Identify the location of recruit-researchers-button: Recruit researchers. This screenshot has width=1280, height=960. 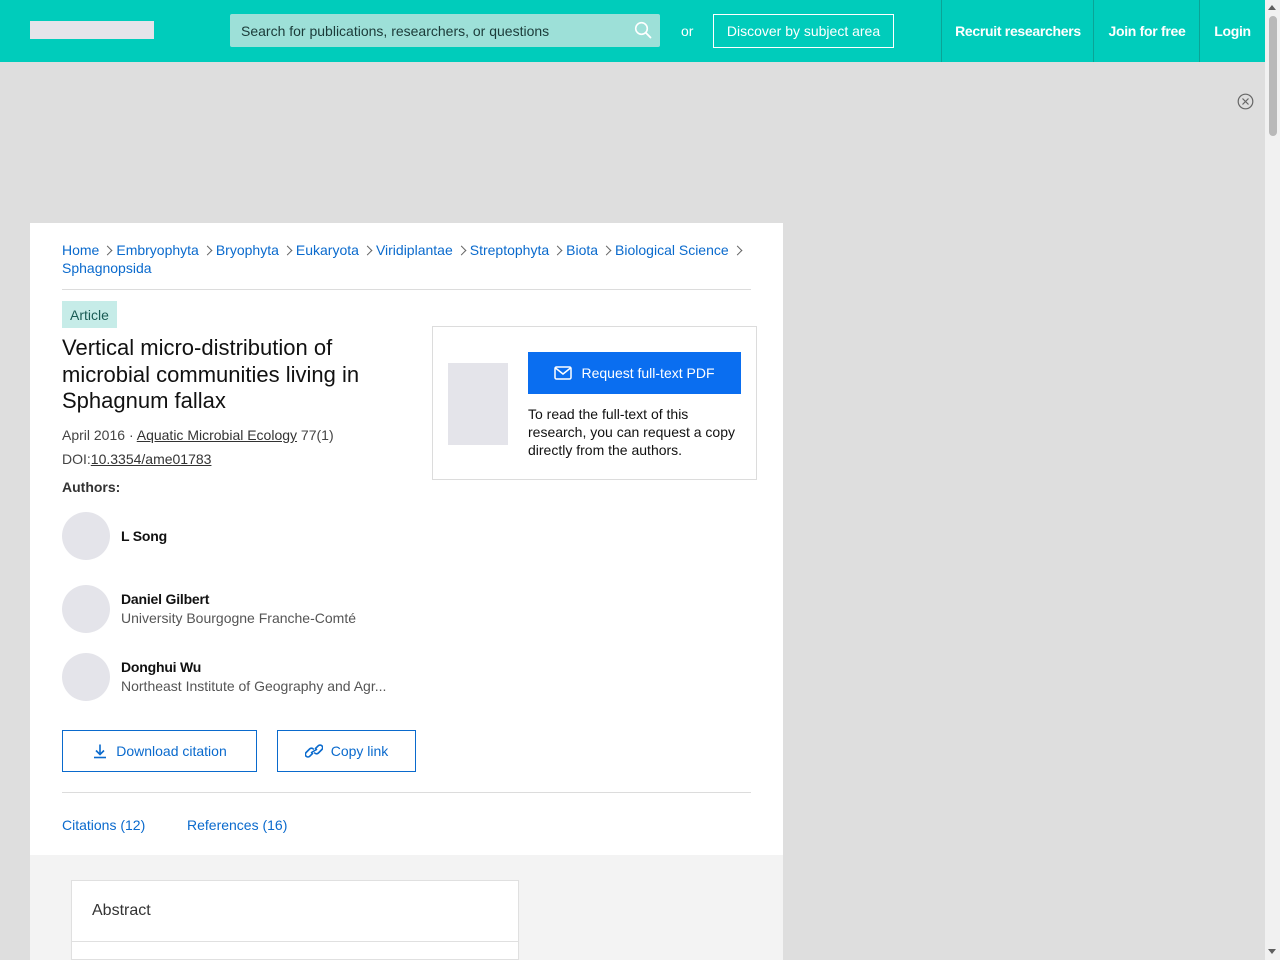
(1017, 31).